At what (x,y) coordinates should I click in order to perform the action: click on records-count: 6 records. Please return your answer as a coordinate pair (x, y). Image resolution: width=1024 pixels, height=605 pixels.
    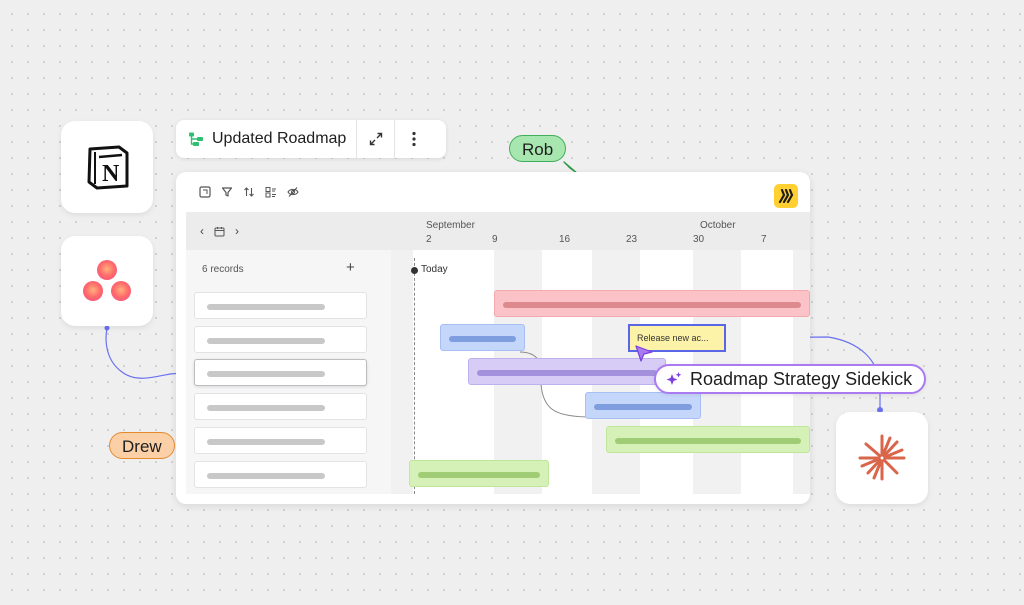
    Looking at the image, I should click on (223, 269).